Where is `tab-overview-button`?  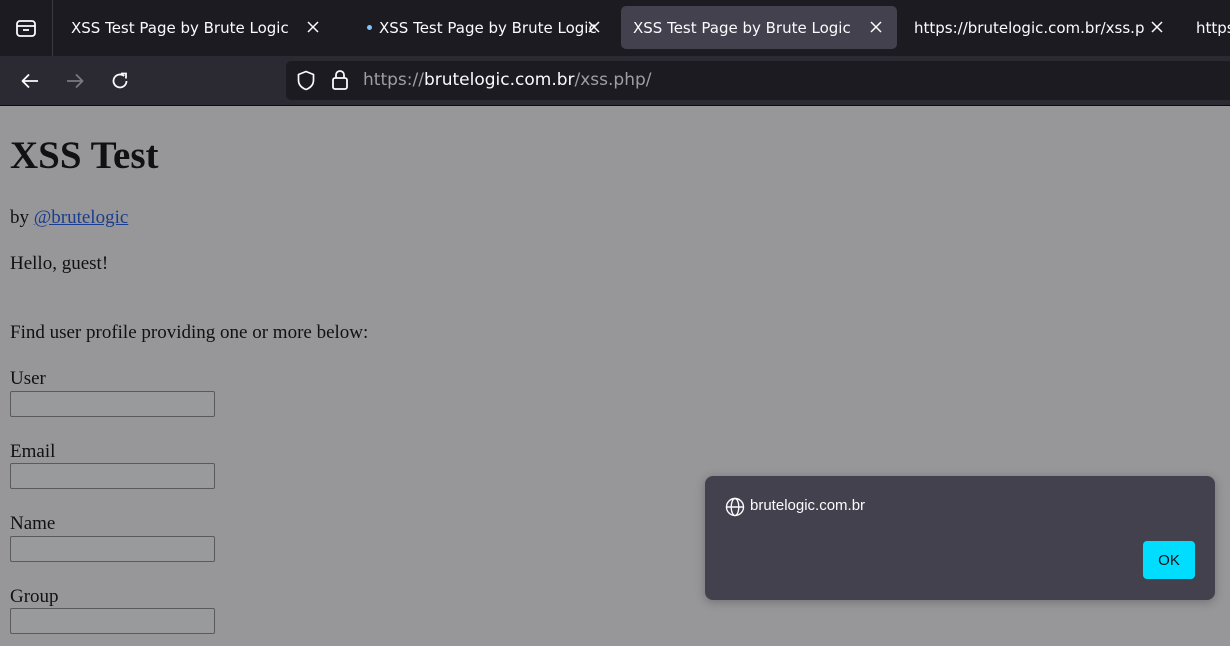 tab-overview-button is located at coordinates (26, 28).